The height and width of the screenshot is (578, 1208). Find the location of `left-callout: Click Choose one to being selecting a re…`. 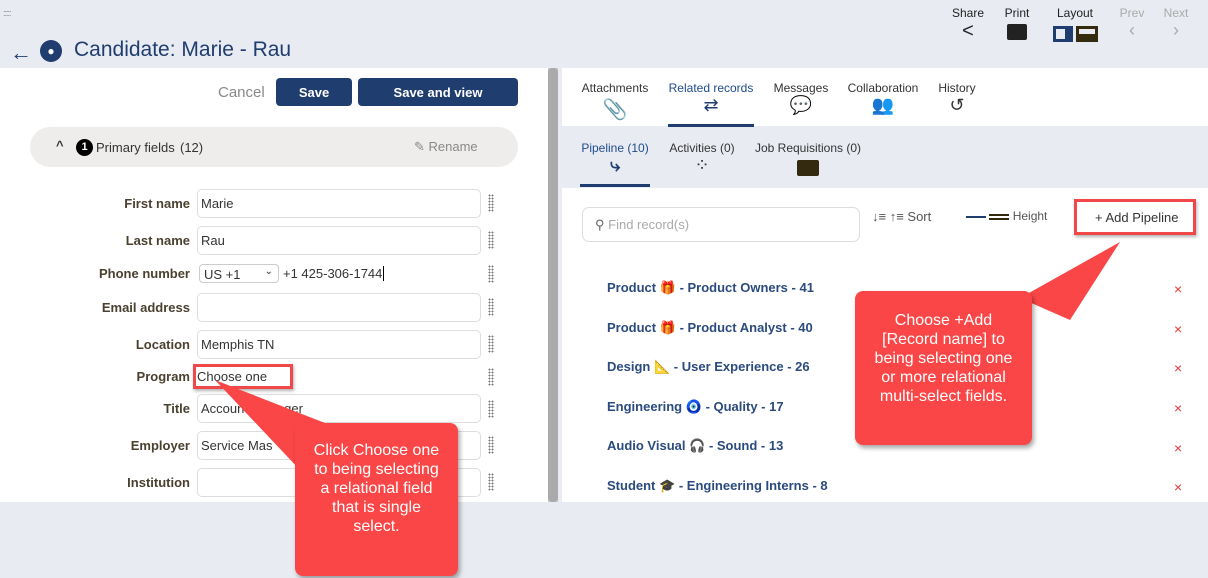

left-callout: Click Choose one to being selecting a re… is located at coordinates (376, 499).